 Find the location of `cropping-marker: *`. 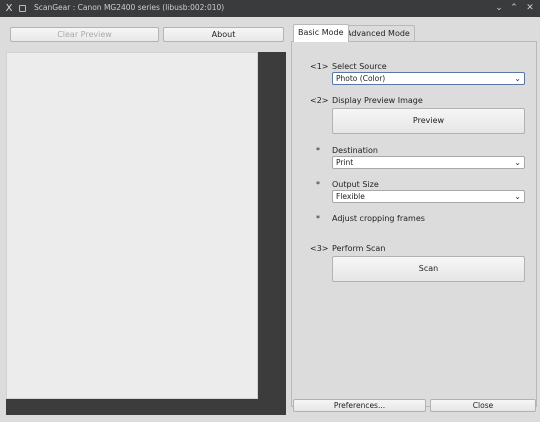

cropping-marker: * is located at coordinates (318, 218).